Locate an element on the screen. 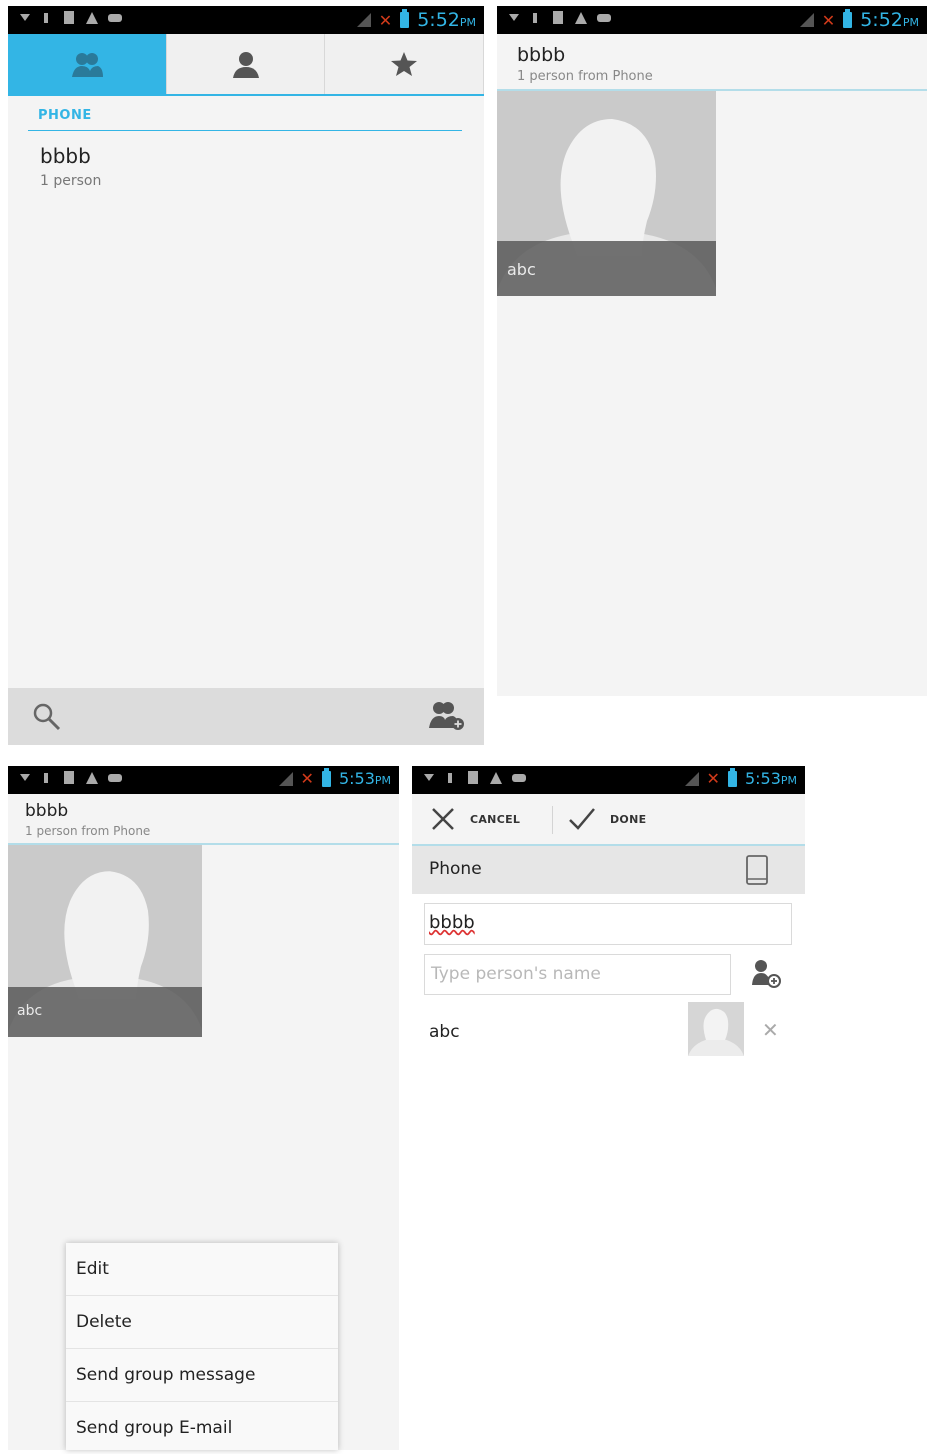 This screenshot has height=1454, width=927. member-avatar is located at coordinates (716, 1029).